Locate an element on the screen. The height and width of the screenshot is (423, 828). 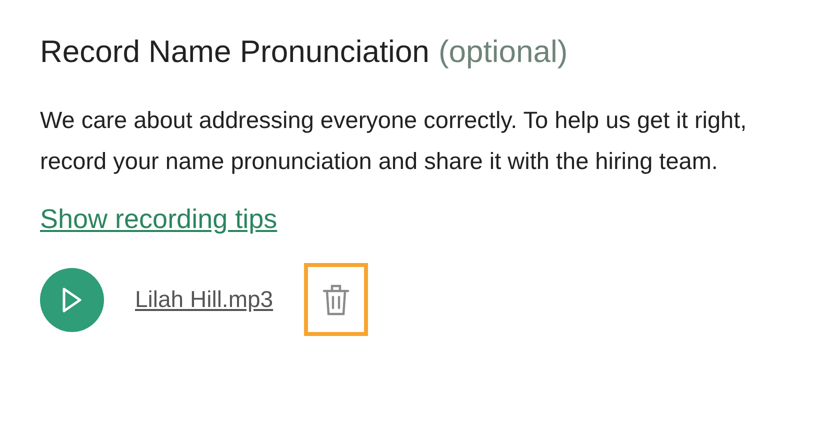
play-icon is located at coordinates (72, 300).